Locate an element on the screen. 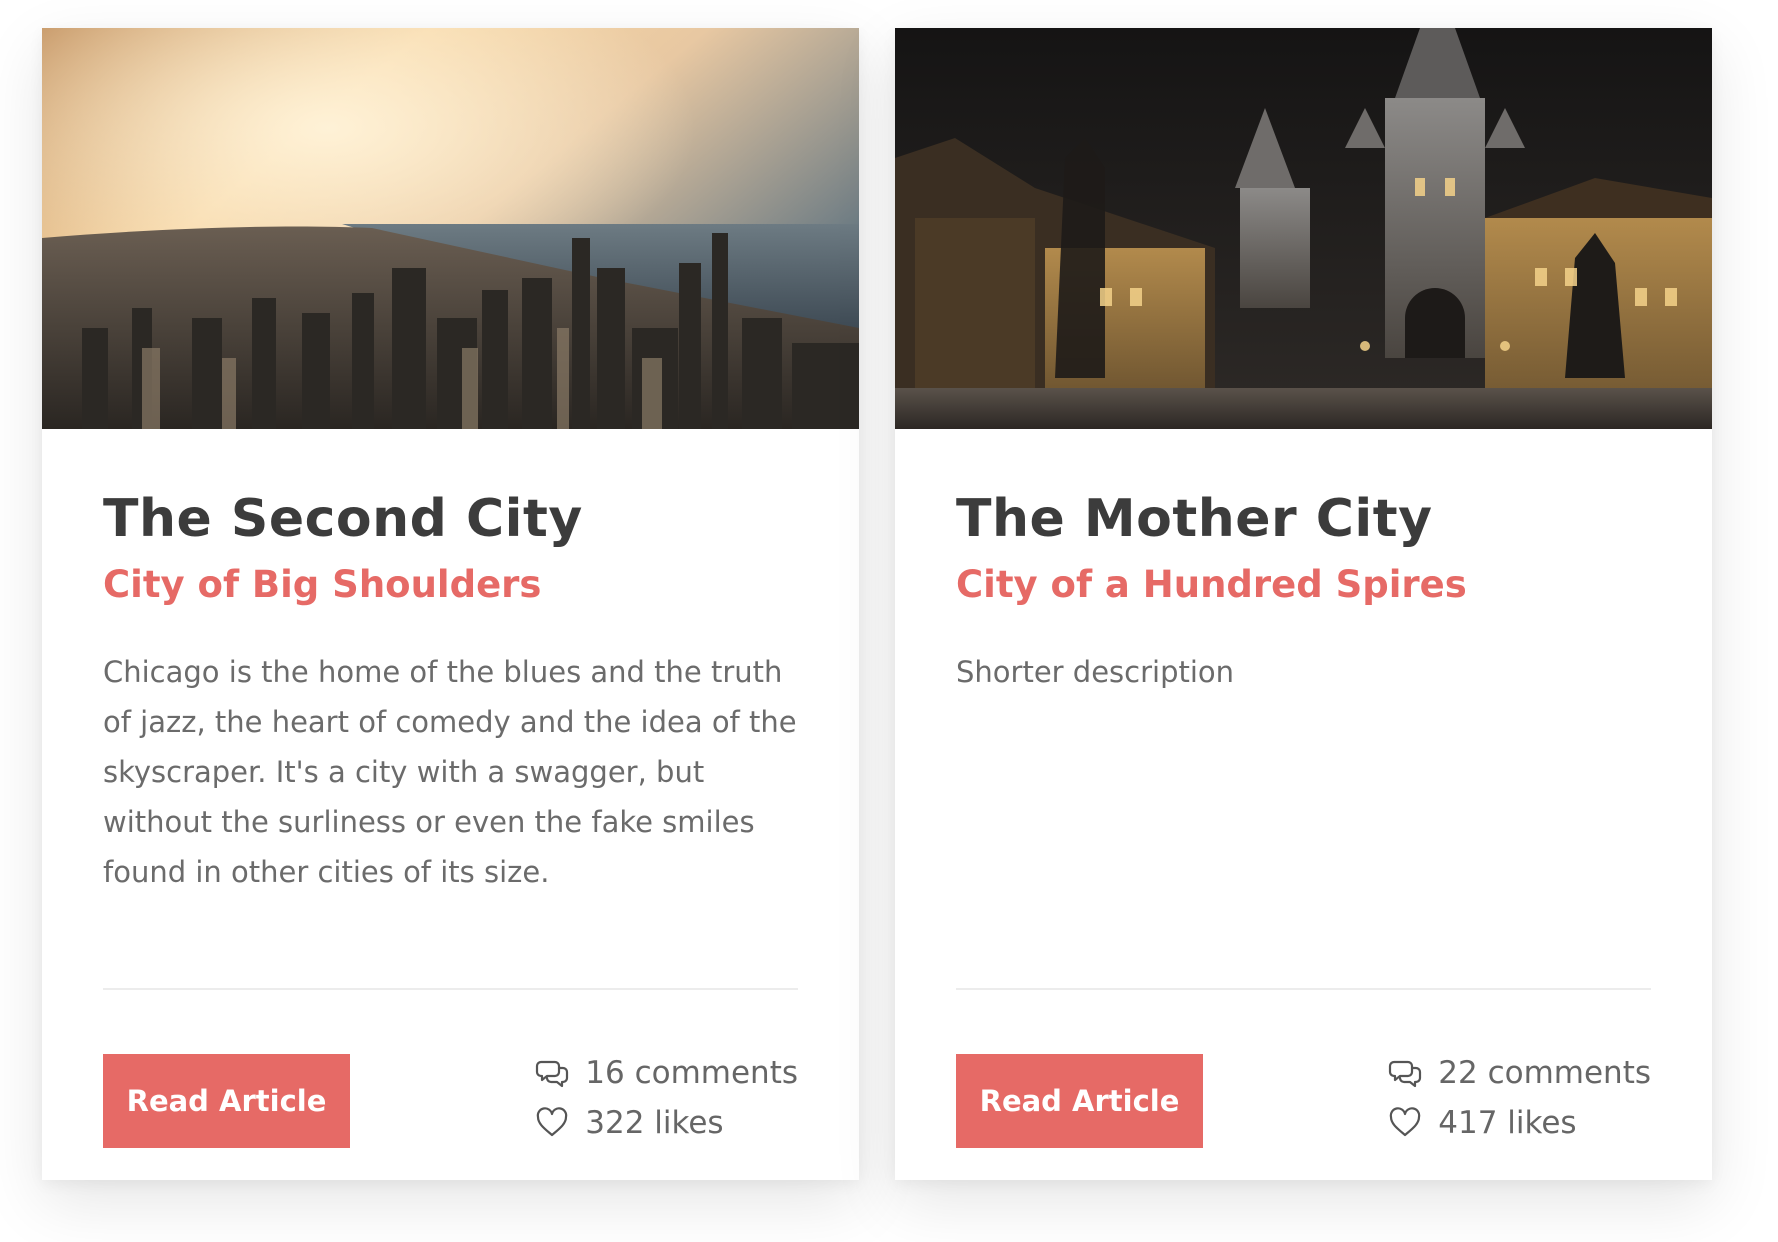 The height and width of the screenshot is (1242, 1778). card-stats: 22 comments 417 likes is located at coordinates (1519, 1098).